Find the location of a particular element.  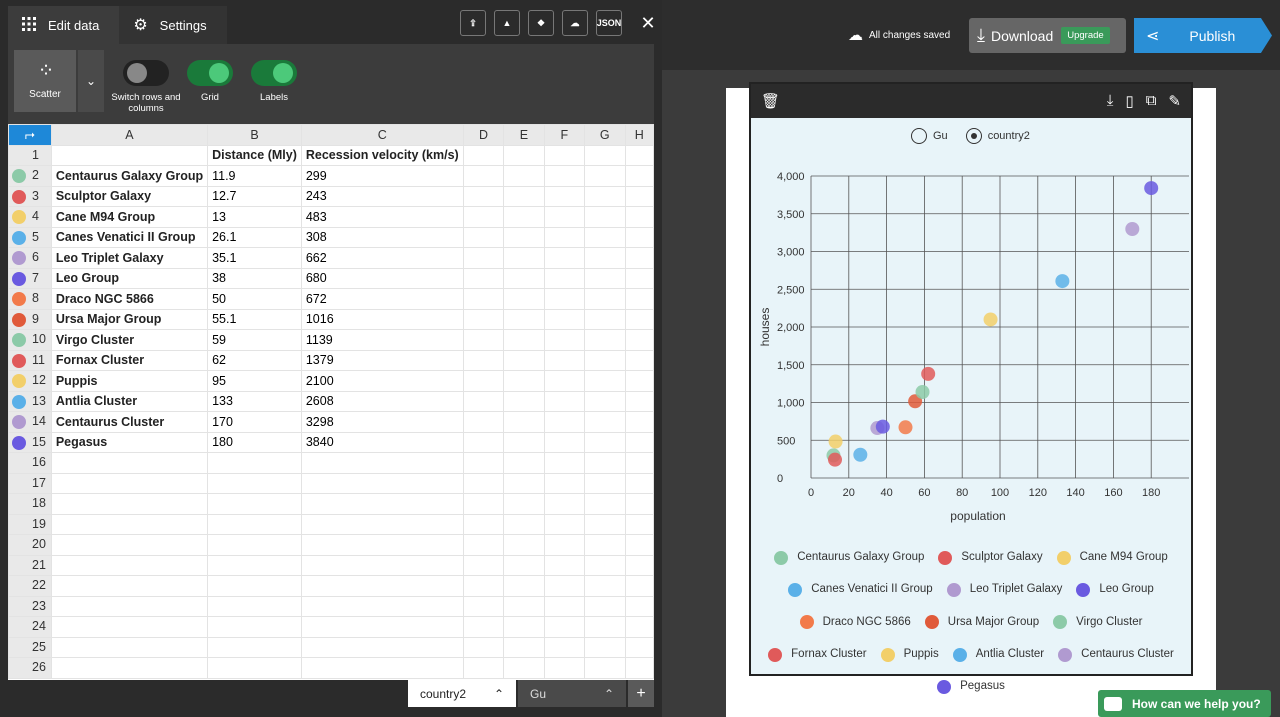

row-number: 13 is located at coordinates (30, 401).